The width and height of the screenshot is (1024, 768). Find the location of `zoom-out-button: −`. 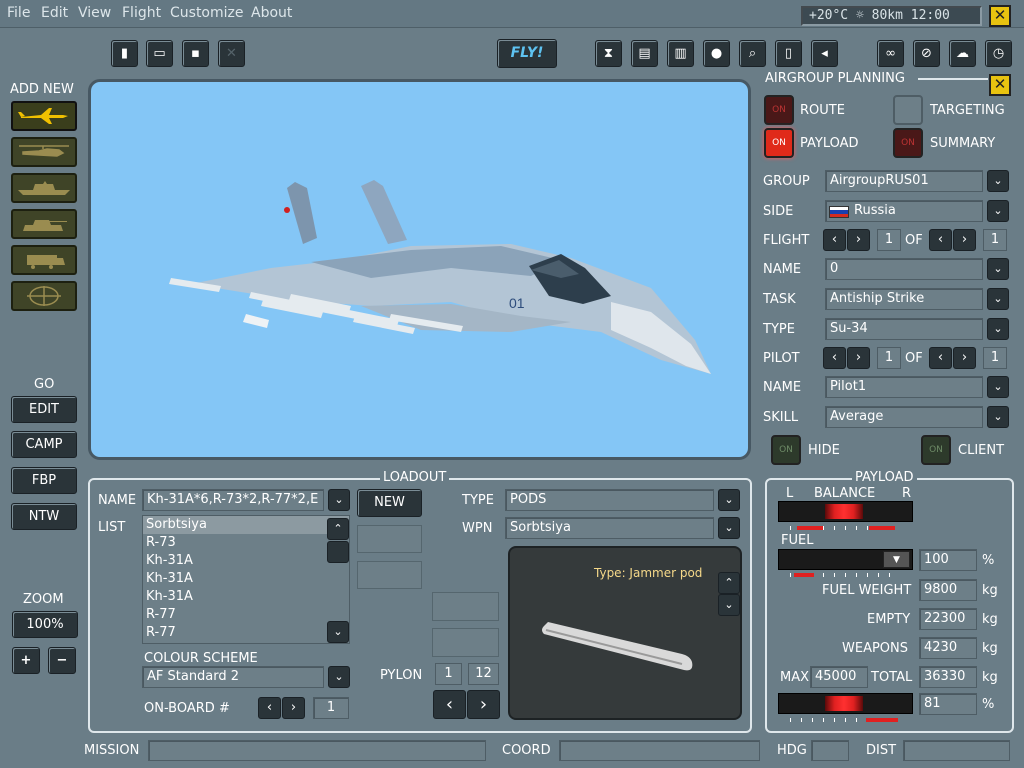

zoom-out-button: − is located at coordinates (62, 660).